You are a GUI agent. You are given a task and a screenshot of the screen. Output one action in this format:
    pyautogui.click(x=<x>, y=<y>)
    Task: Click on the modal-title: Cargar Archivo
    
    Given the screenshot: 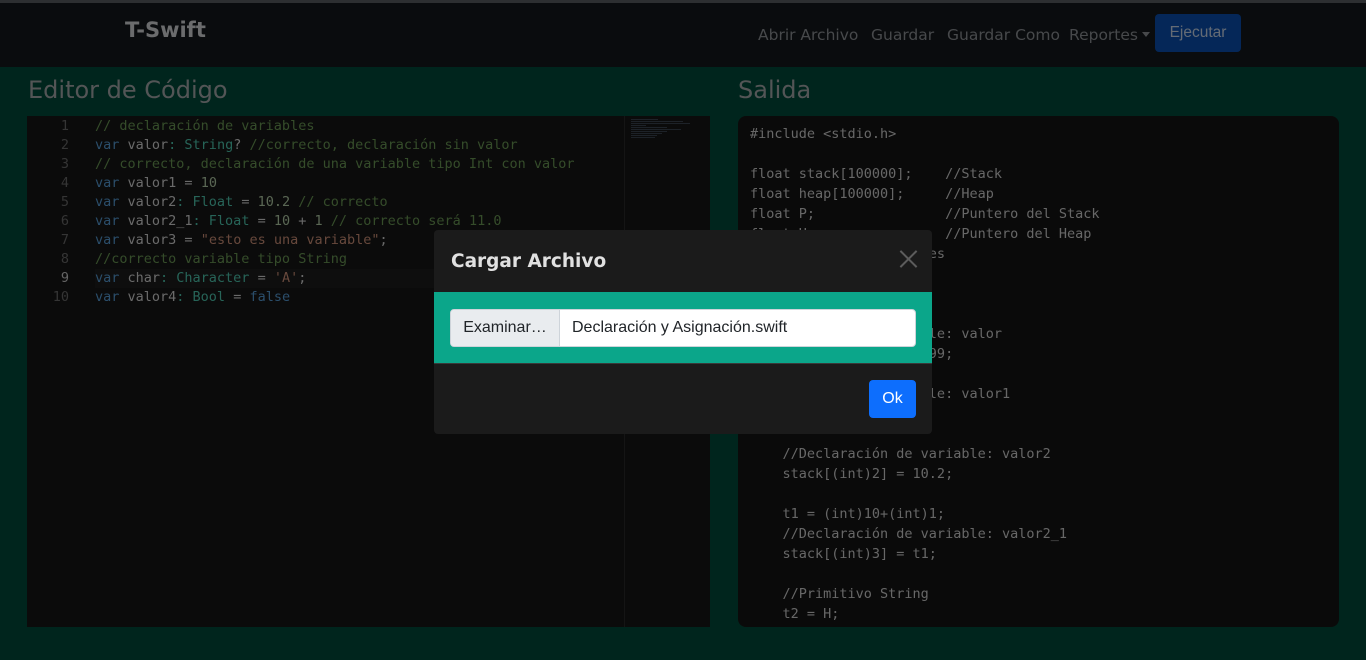 What is the action you would take?
    pyautogui.click(x=529, y=261)
    